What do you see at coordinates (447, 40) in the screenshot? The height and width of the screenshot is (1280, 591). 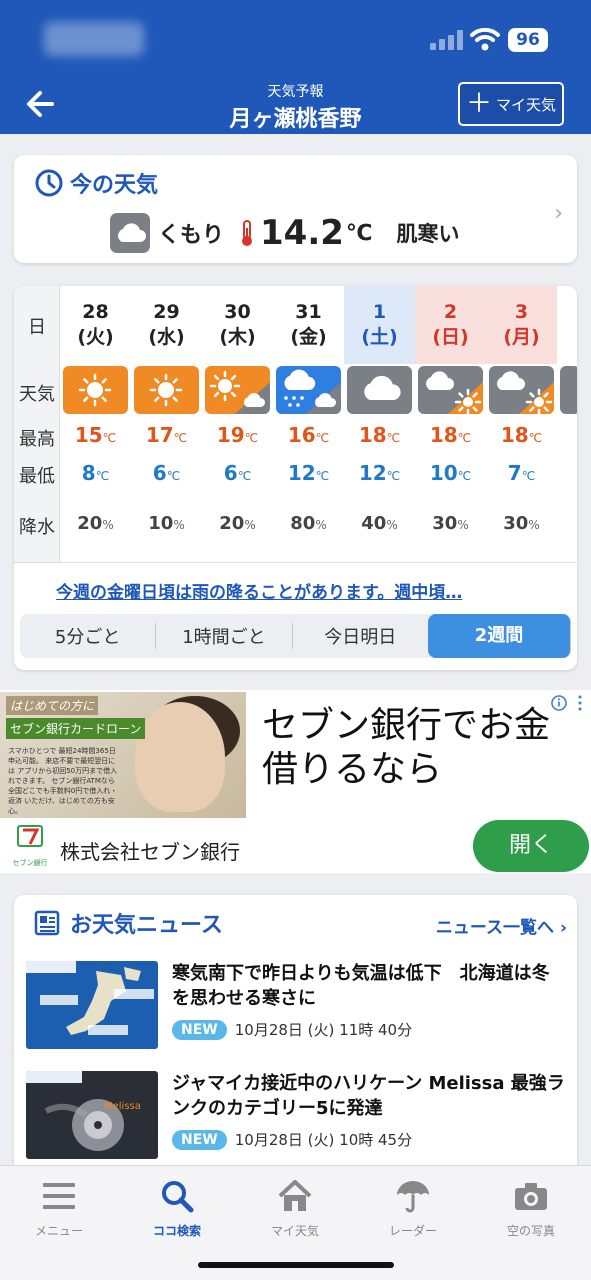 I see `cellular-signal-icon` at bounding box center [447, 40].